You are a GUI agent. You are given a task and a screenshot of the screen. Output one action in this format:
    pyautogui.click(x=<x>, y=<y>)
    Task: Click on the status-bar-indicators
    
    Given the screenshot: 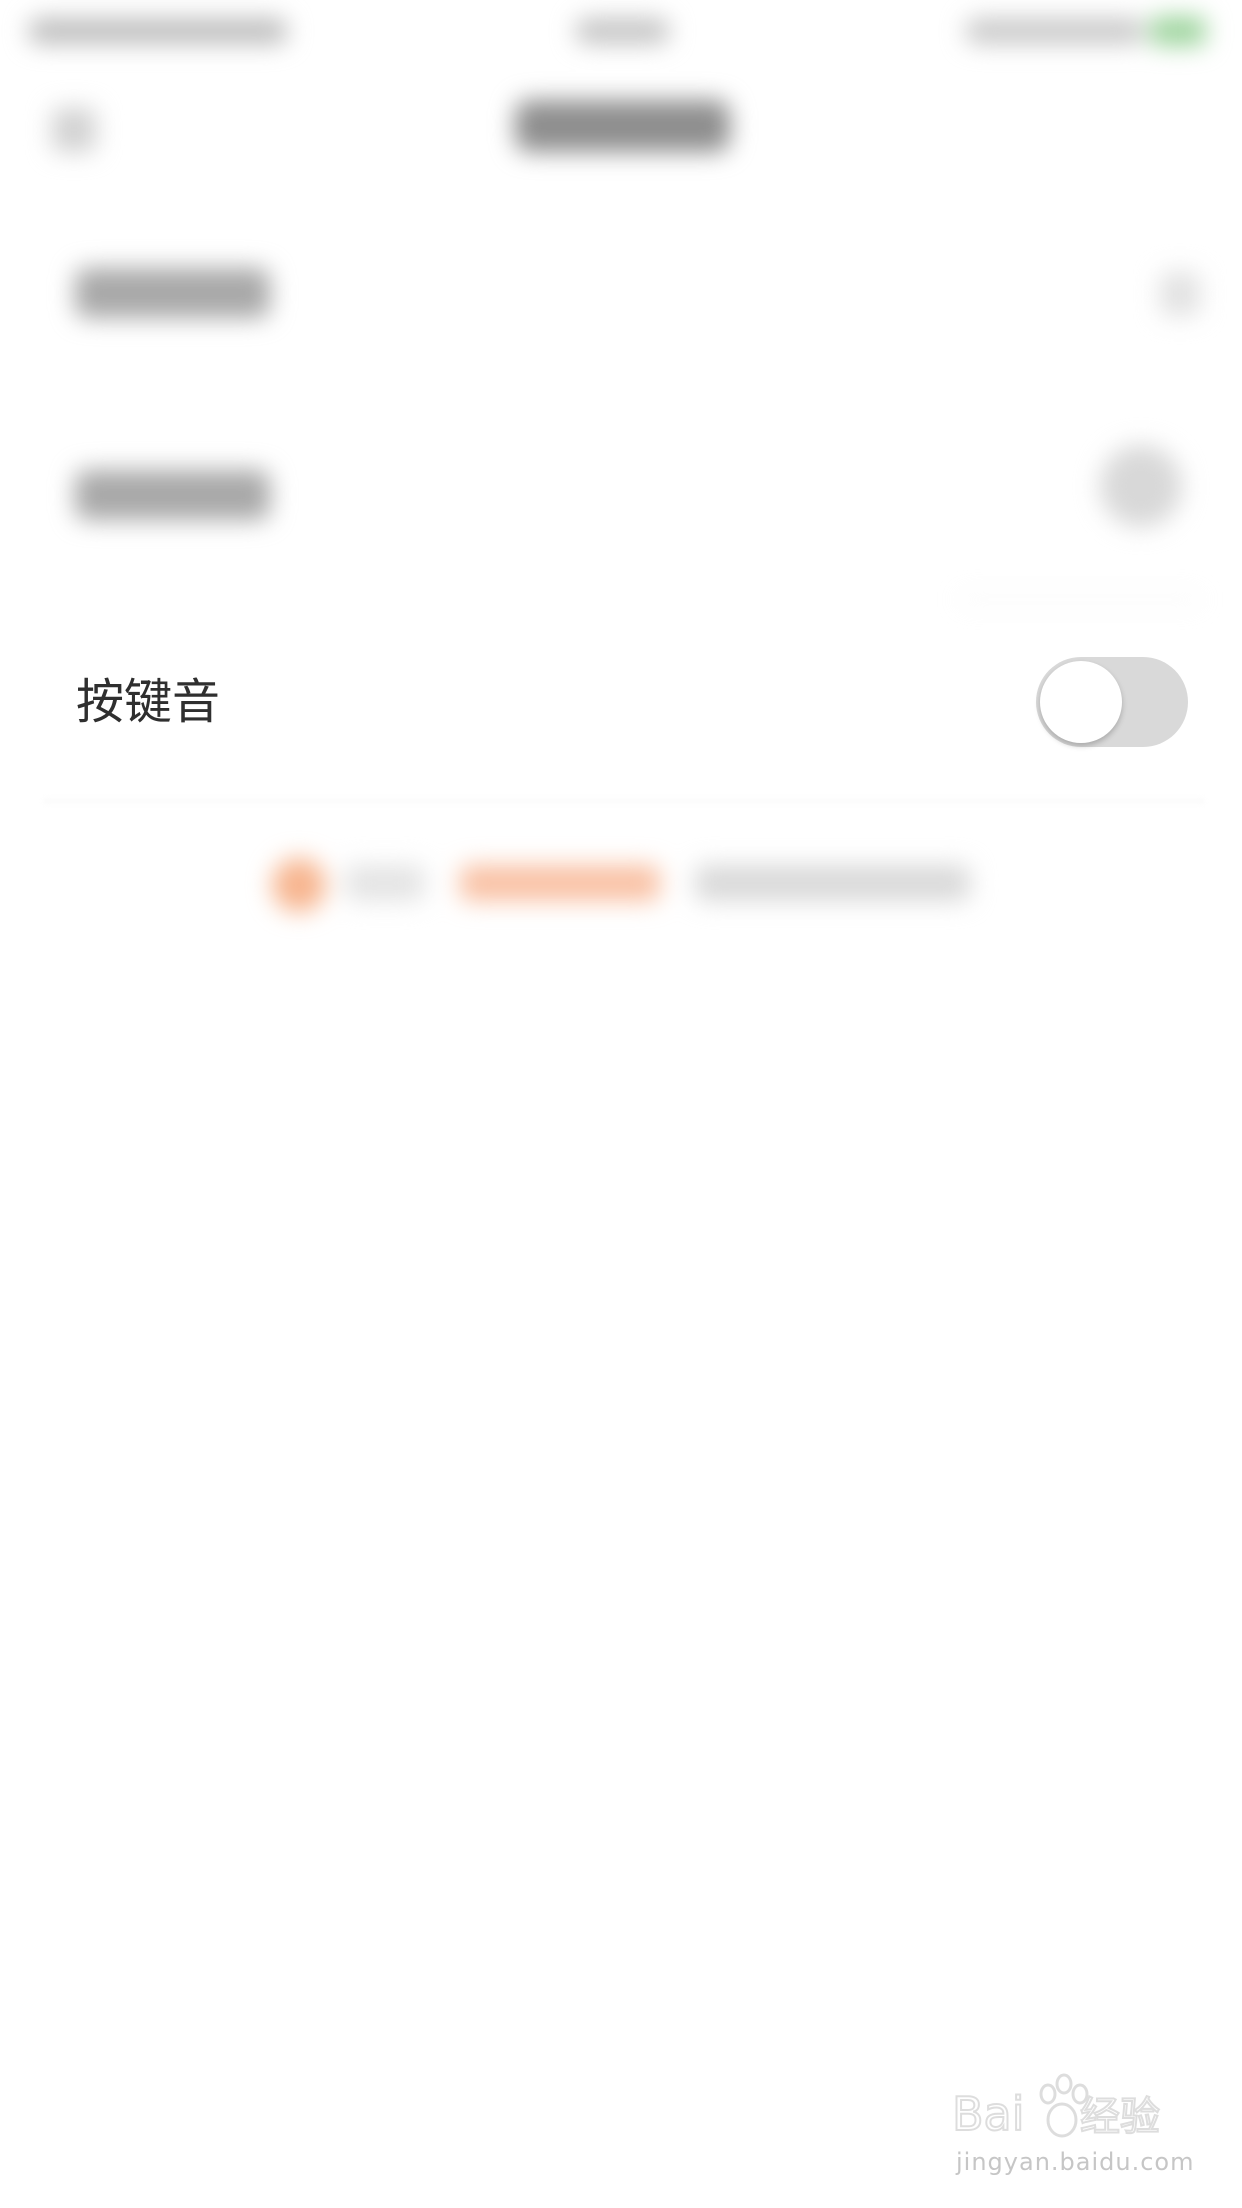 What is the action you would take?
    pyautogui.click(x=1055, y=31)
    